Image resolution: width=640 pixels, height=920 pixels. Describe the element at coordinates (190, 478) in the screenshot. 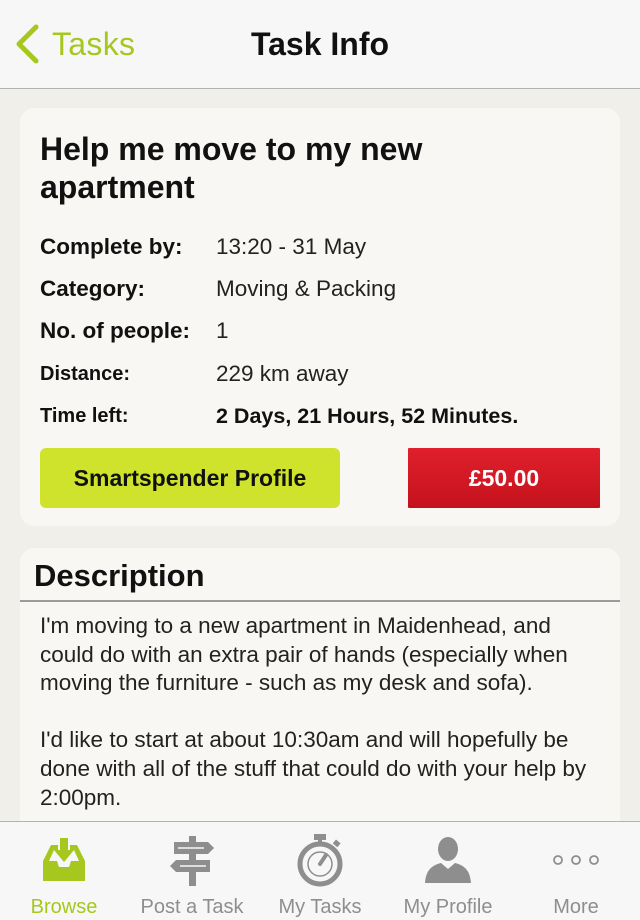

I see `smartspender-profile-button: Smartspender Profile` at that location.